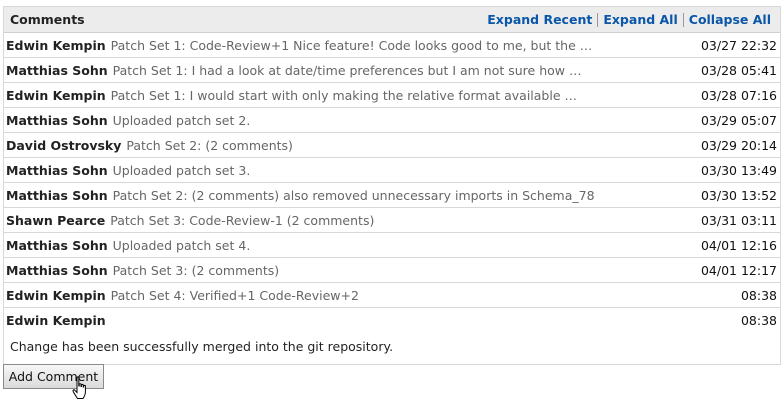 This screenshot has height=405, width=784. Describe the element at coordinates (738, 145) in the screenshot. I see `comment-date: 03/29 20:14` at that location.